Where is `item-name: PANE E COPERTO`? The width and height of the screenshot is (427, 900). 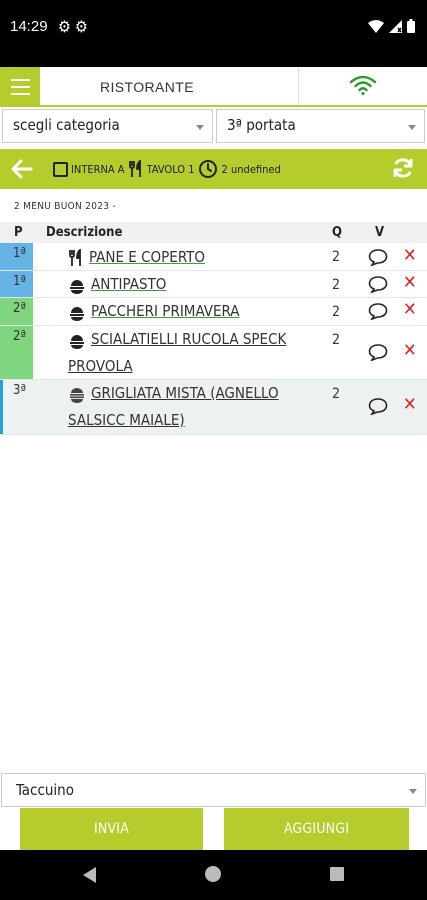 item-name: PANE E COPERTO is located at coordinates (147, 257).